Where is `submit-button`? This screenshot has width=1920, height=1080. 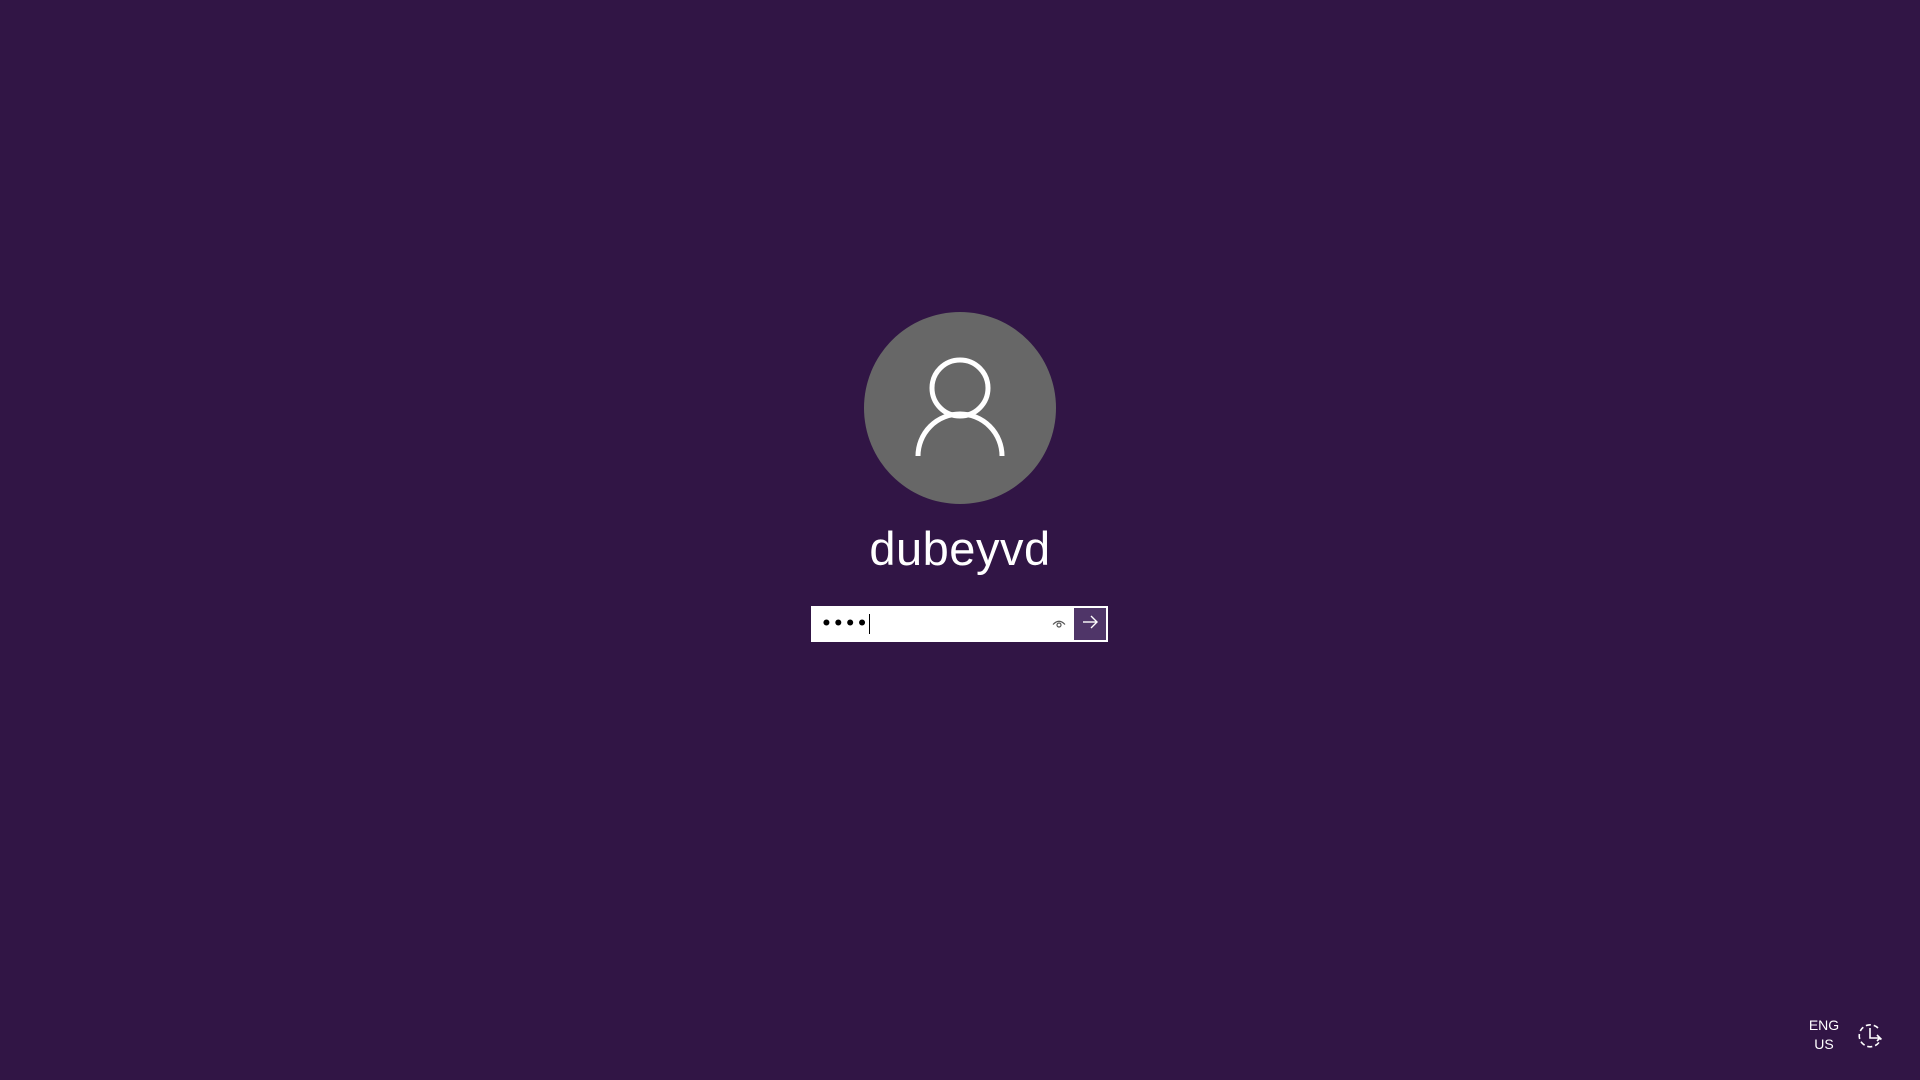
submit-button is located at coordinates (1090, 624).